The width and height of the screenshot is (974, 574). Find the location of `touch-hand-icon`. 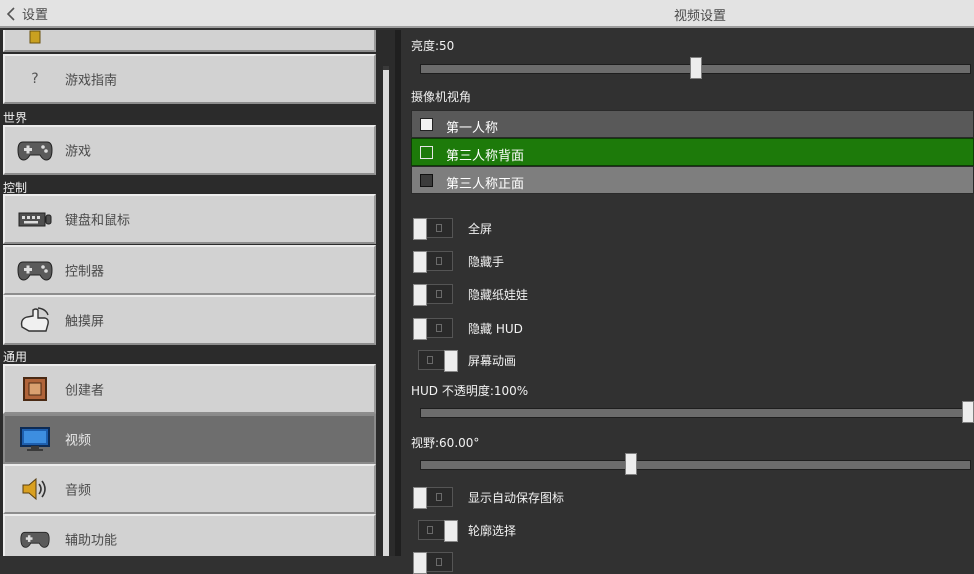

touch-hand-icon is located at coordinates (35, 320).